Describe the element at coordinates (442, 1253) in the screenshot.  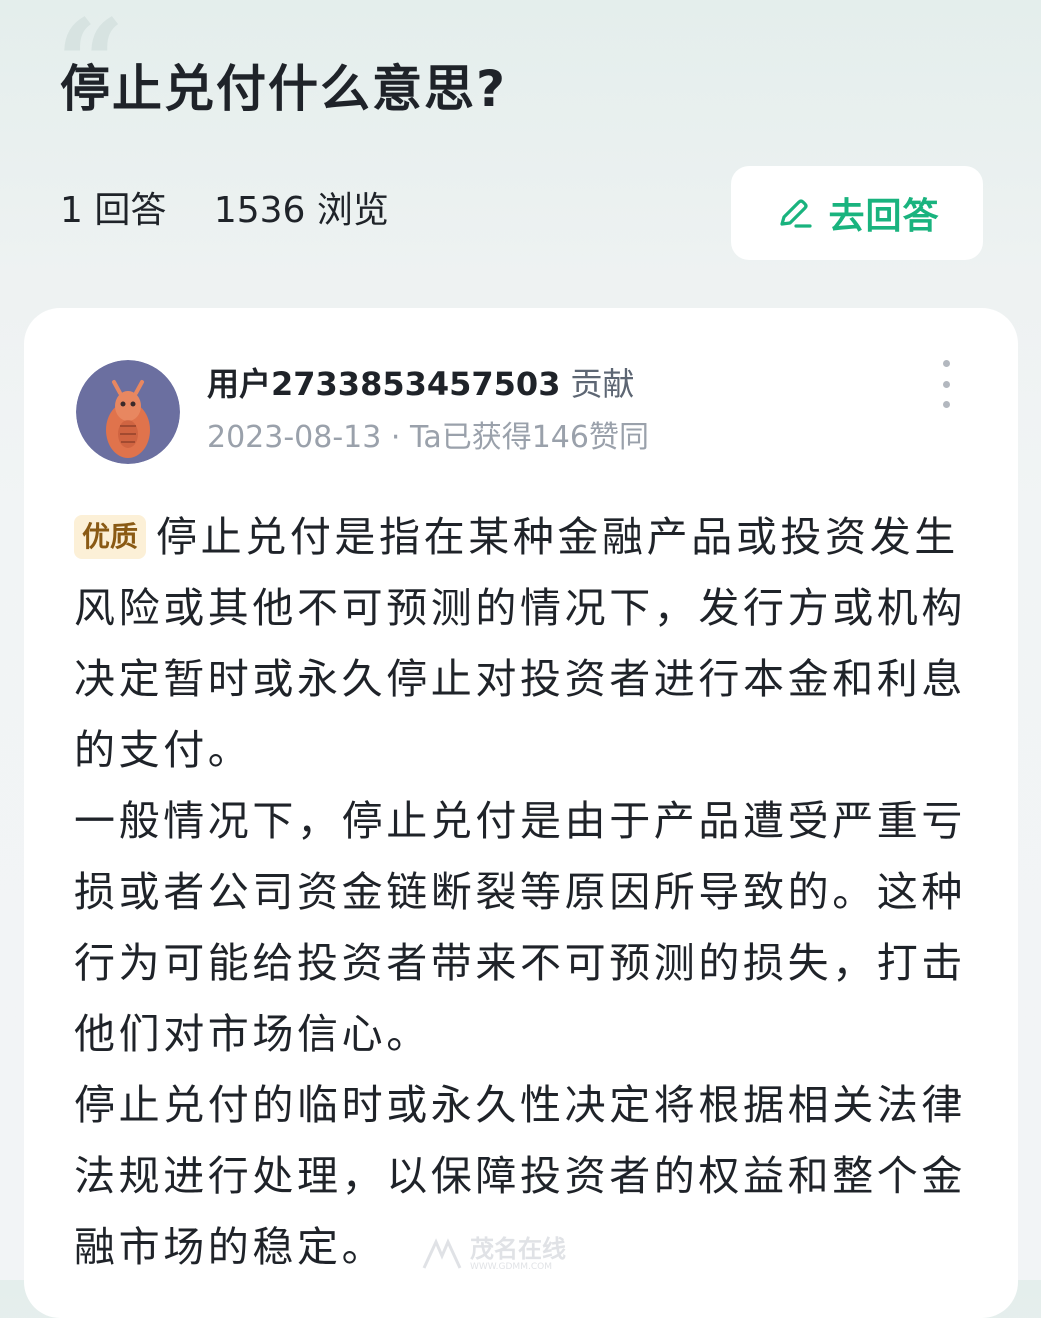
I see `watermark-logo-icon` at that location.